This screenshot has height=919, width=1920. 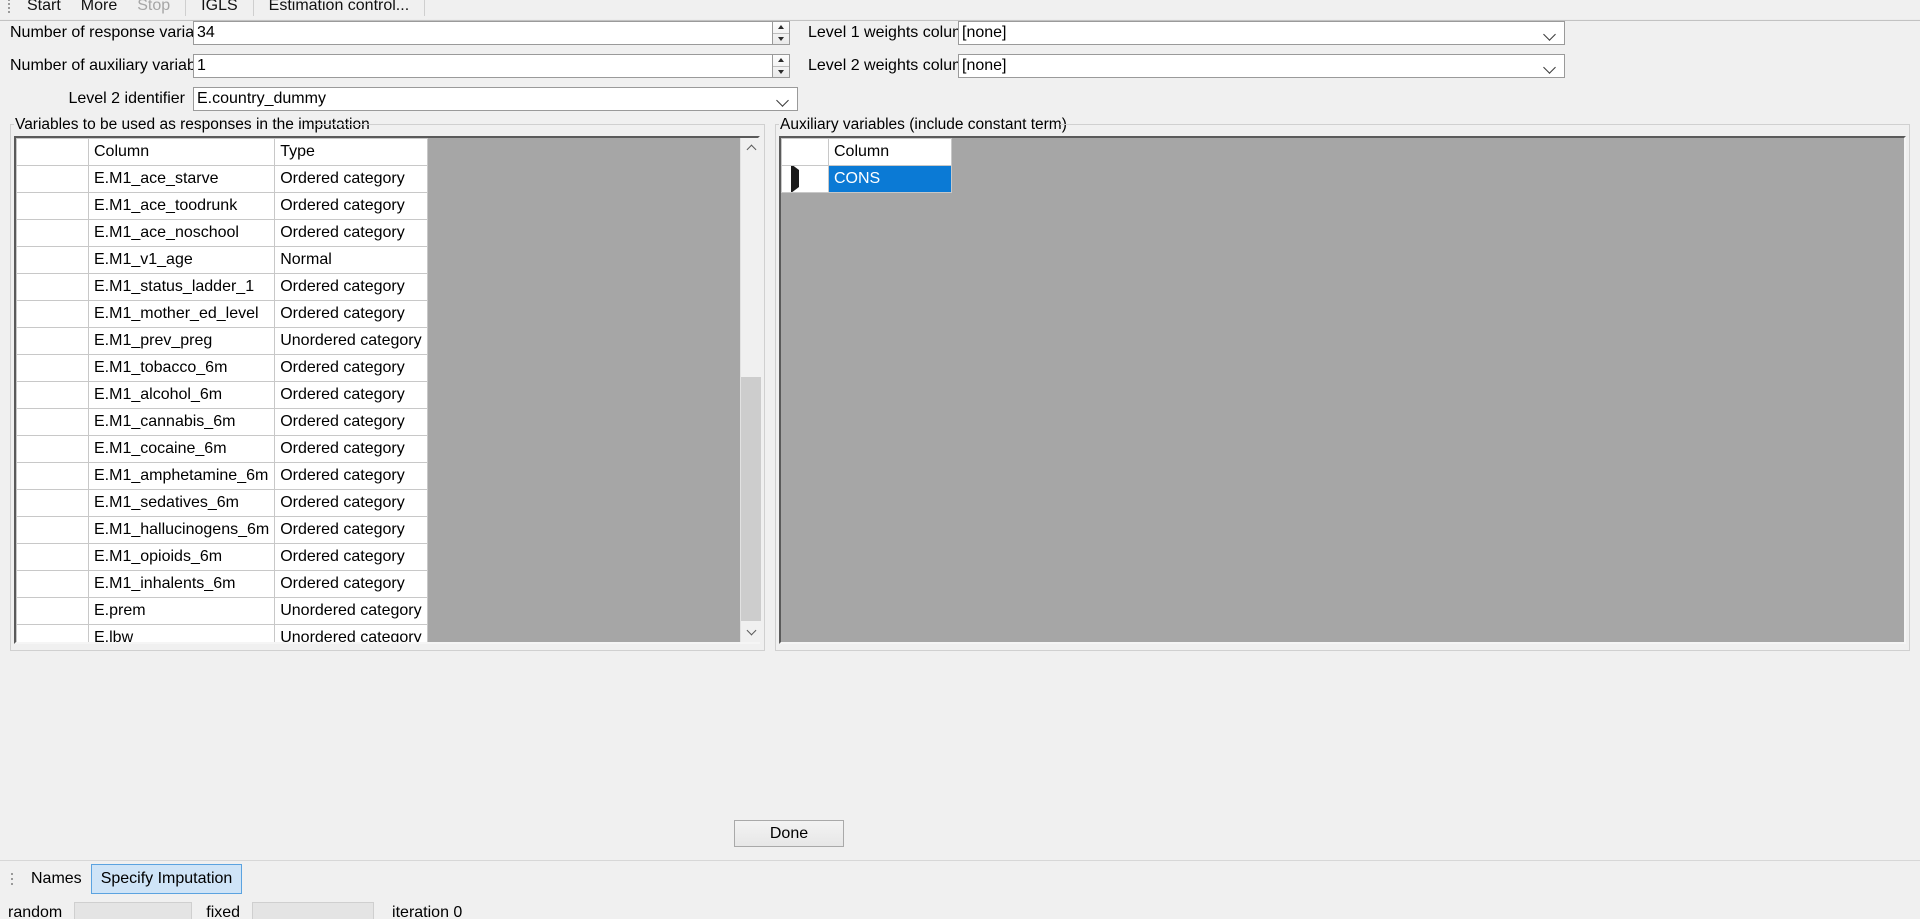 I want to click on response-column-cell: E.M1_inhalents_6m, so click(x=181, y=584).